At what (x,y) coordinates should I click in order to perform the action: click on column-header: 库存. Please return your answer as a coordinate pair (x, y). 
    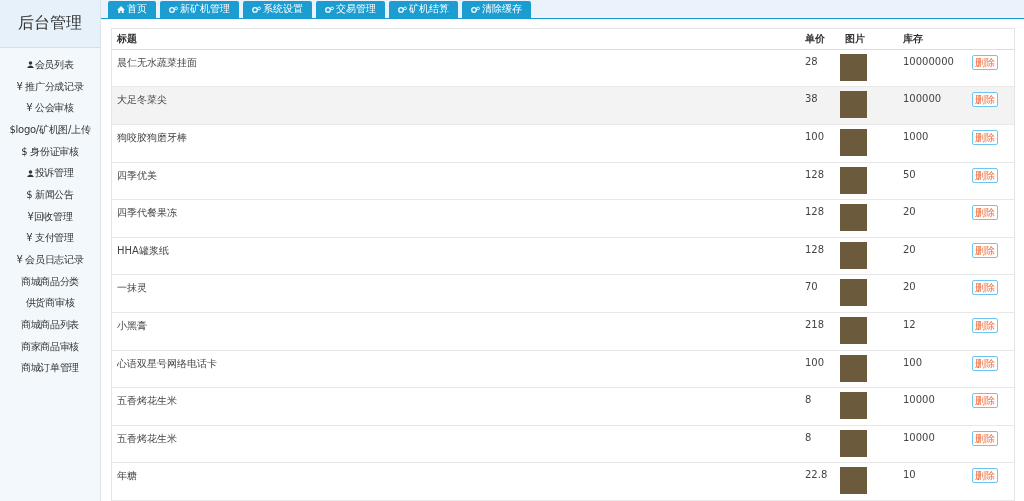
    Looking at the image, I should click on (913, 38).